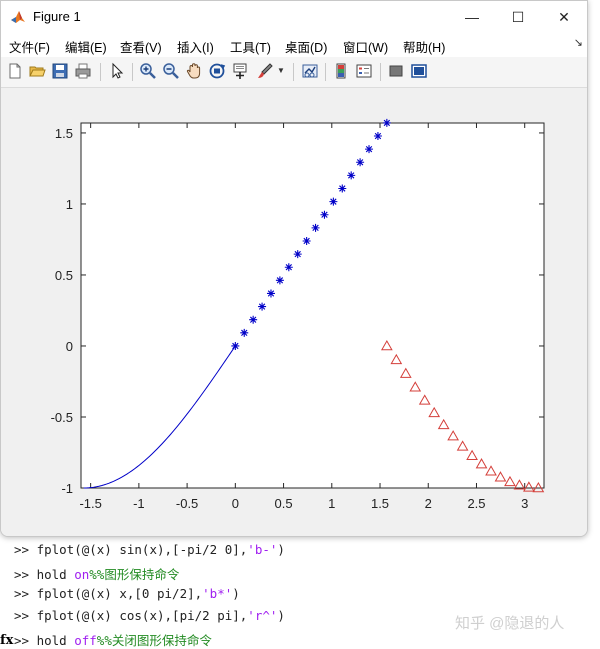 This screenshot has width=600, height=649. Describe the element at coordinates (396, 71) in the screenshot. I see `hide-plot-tools-icon` at that location.